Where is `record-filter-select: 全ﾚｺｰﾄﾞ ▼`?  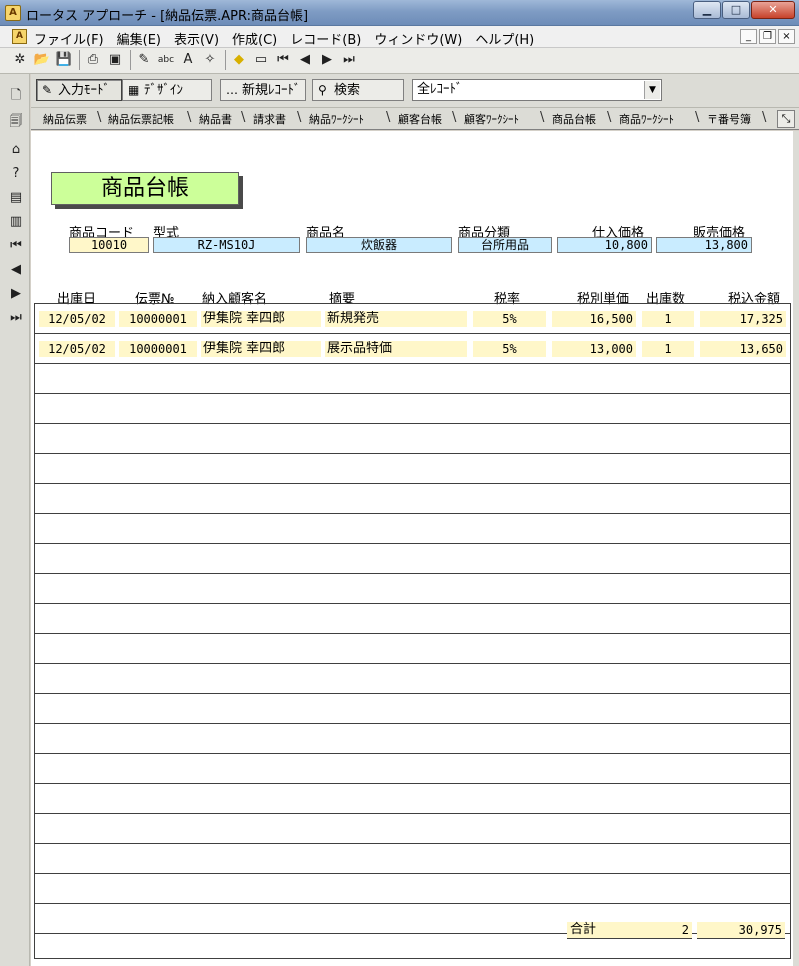
record-filter-select: 全ﾚｺｰﾄﾞ ▼ is located at coordinates (537, 90).